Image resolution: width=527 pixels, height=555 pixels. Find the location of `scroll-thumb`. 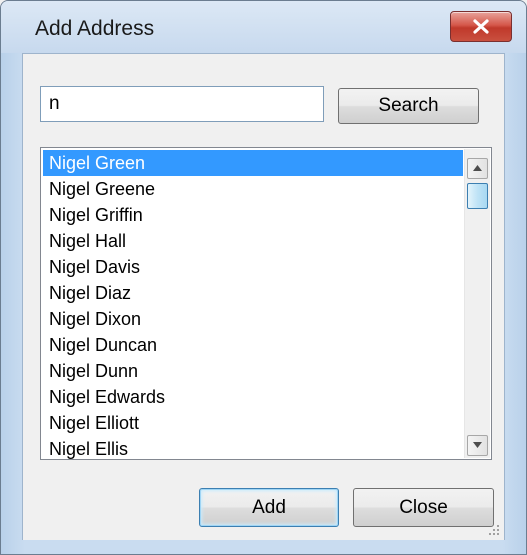

scroll-thumb is located at coordinates (477, 196).